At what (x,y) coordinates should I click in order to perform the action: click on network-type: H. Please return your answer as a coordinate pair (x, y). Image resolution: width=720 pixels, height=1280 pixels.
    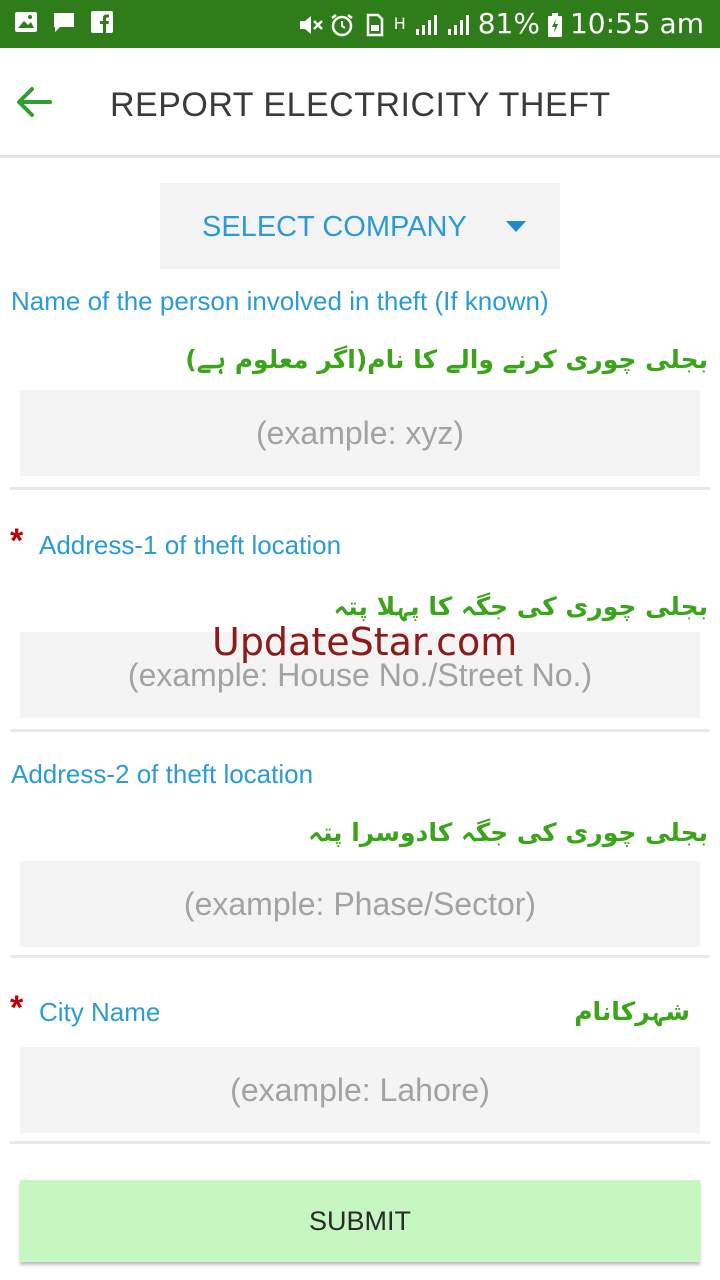
    Looking at the image, I should click on (399, 23).